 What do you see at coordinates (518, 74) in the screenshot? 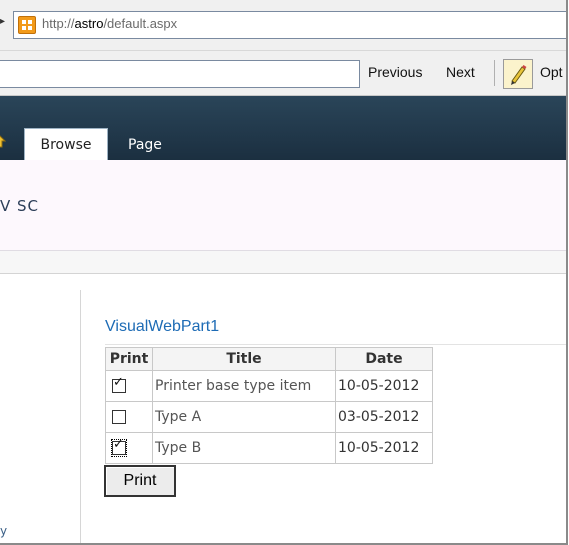
I see `highlight-pencil-icon` at bounding box center [518, 74].